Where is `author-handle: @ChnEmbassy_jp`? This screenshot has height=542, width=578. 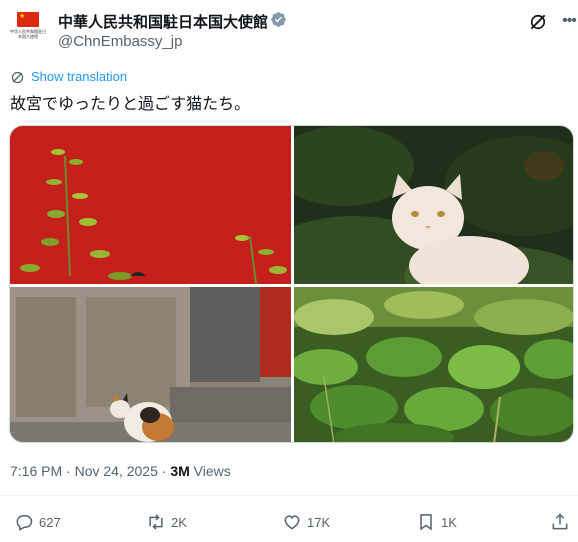
author-handle: @ChnEmbassy_jp is located at coordinates (120, 41).